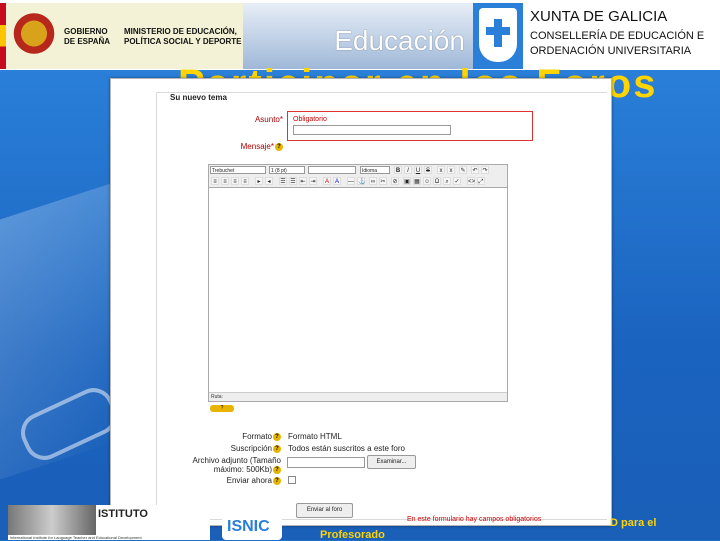  Describe the element at coordinates (245, 181) in the screenshot. I see `justify-icon: ≡` at that location.